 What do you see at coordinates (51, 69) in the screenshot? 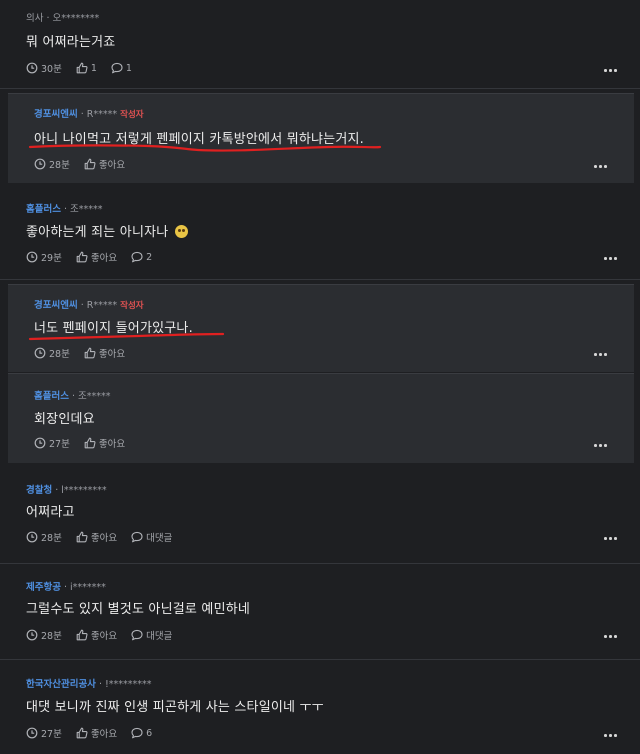
I see `time-label: 30분` at bounding box center [51, 69].